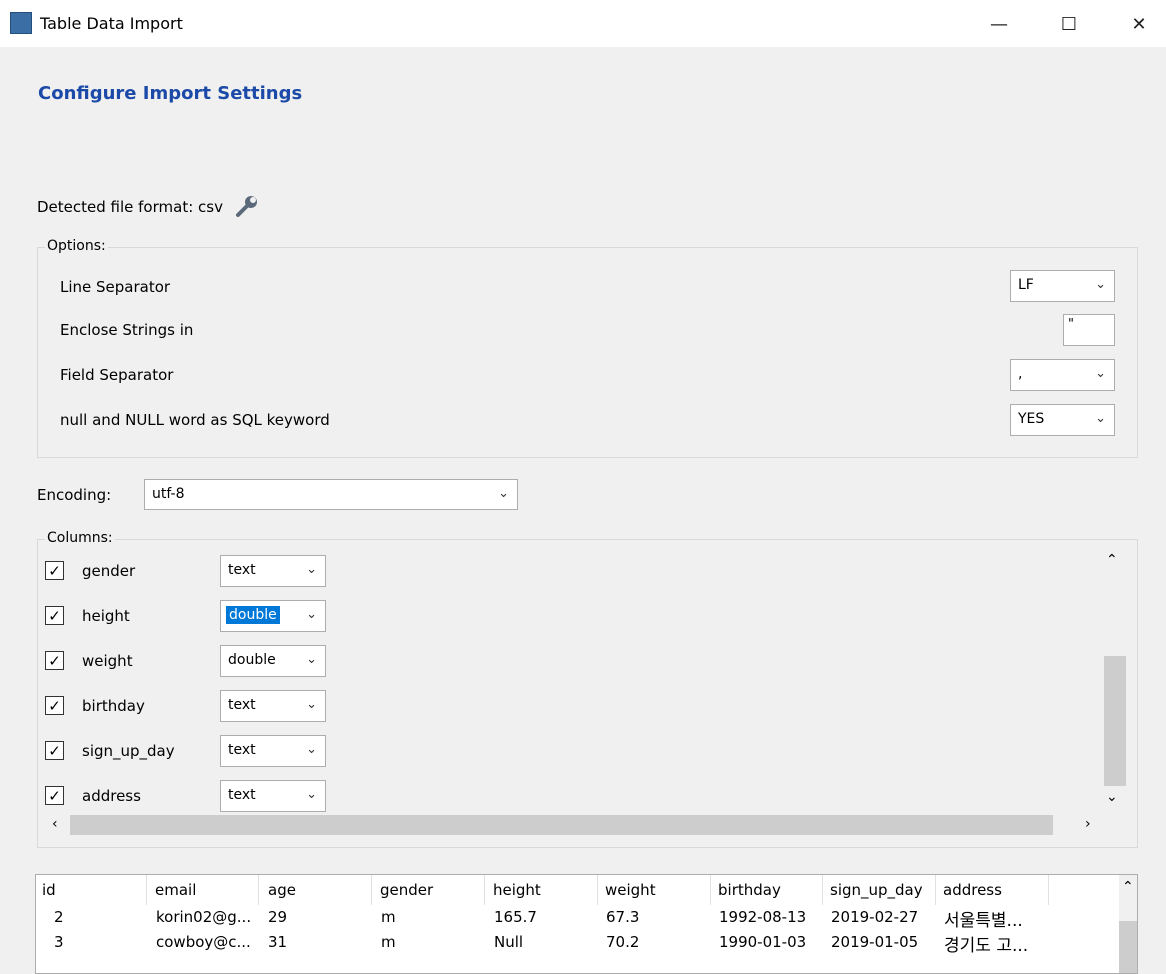 Image resolution: width=1166 pixels, height=974 pixels. Describe the element at coordinates (80, 538) in the screenshot. I see `columns-legend: Columns:` at that location.